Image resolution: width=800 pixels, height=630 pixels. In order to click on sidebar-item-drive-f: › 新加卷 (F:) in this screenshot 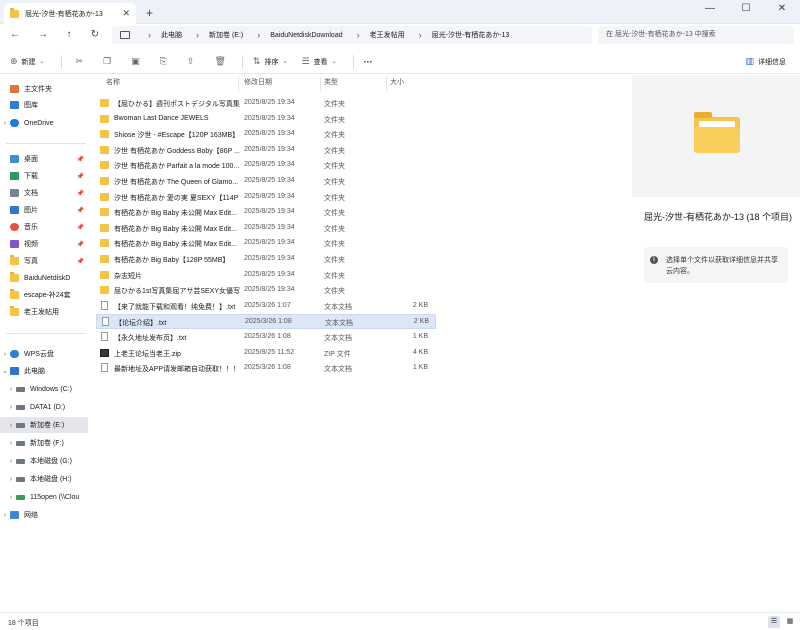, I will do `click(44, 443)`.